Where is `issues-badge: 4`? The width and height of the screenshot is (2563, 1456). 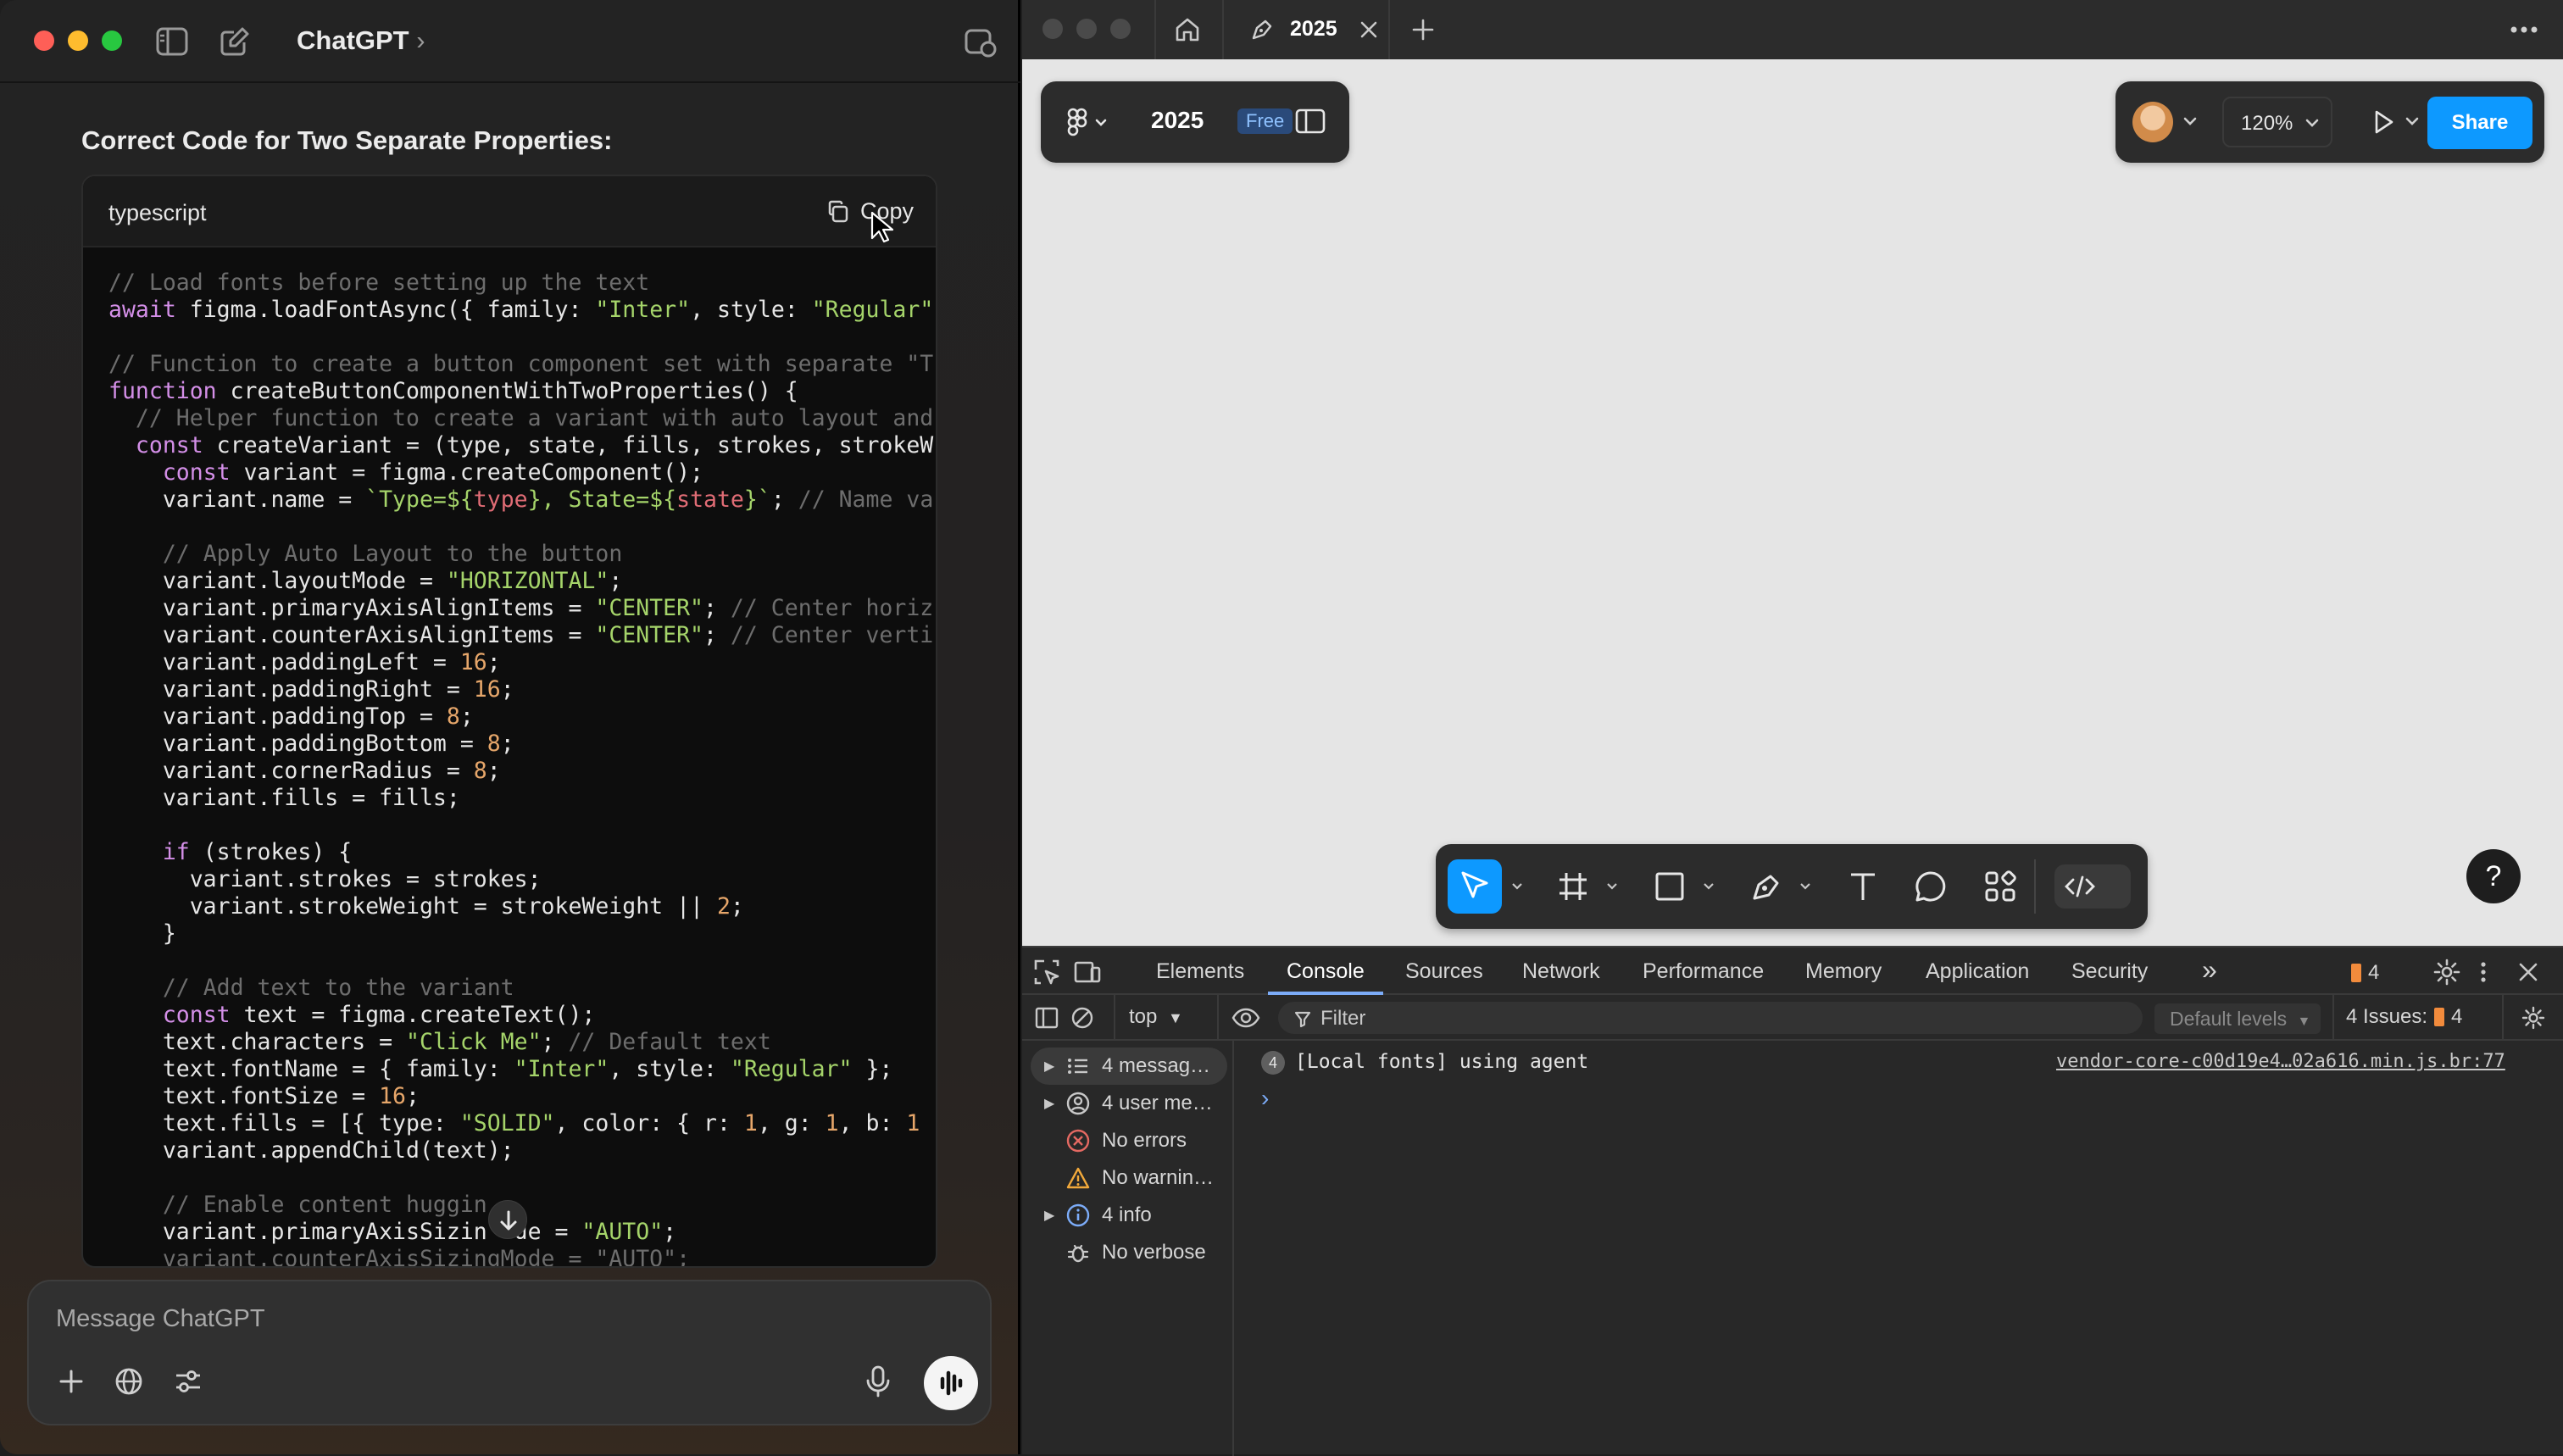
issues-badge: 4 is located at coordinates (2365, 973).